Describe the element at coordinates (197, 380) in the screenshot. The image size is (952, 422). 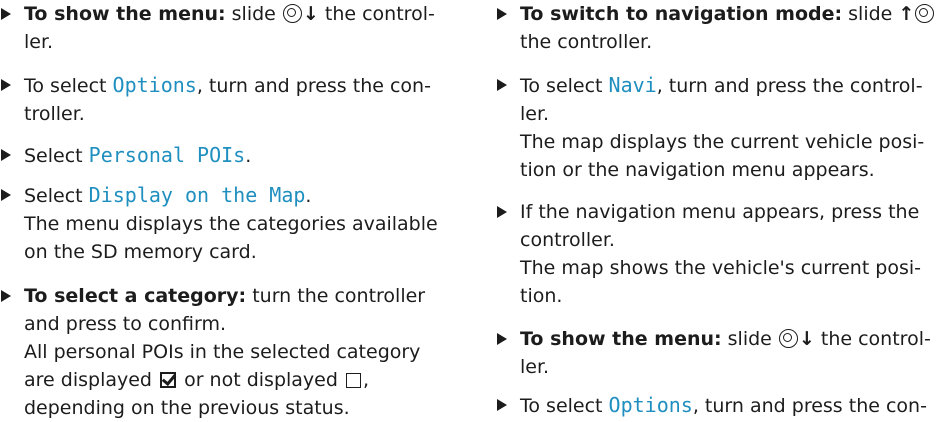
I see `step-result: are displayed or not displayed ,` at that location.